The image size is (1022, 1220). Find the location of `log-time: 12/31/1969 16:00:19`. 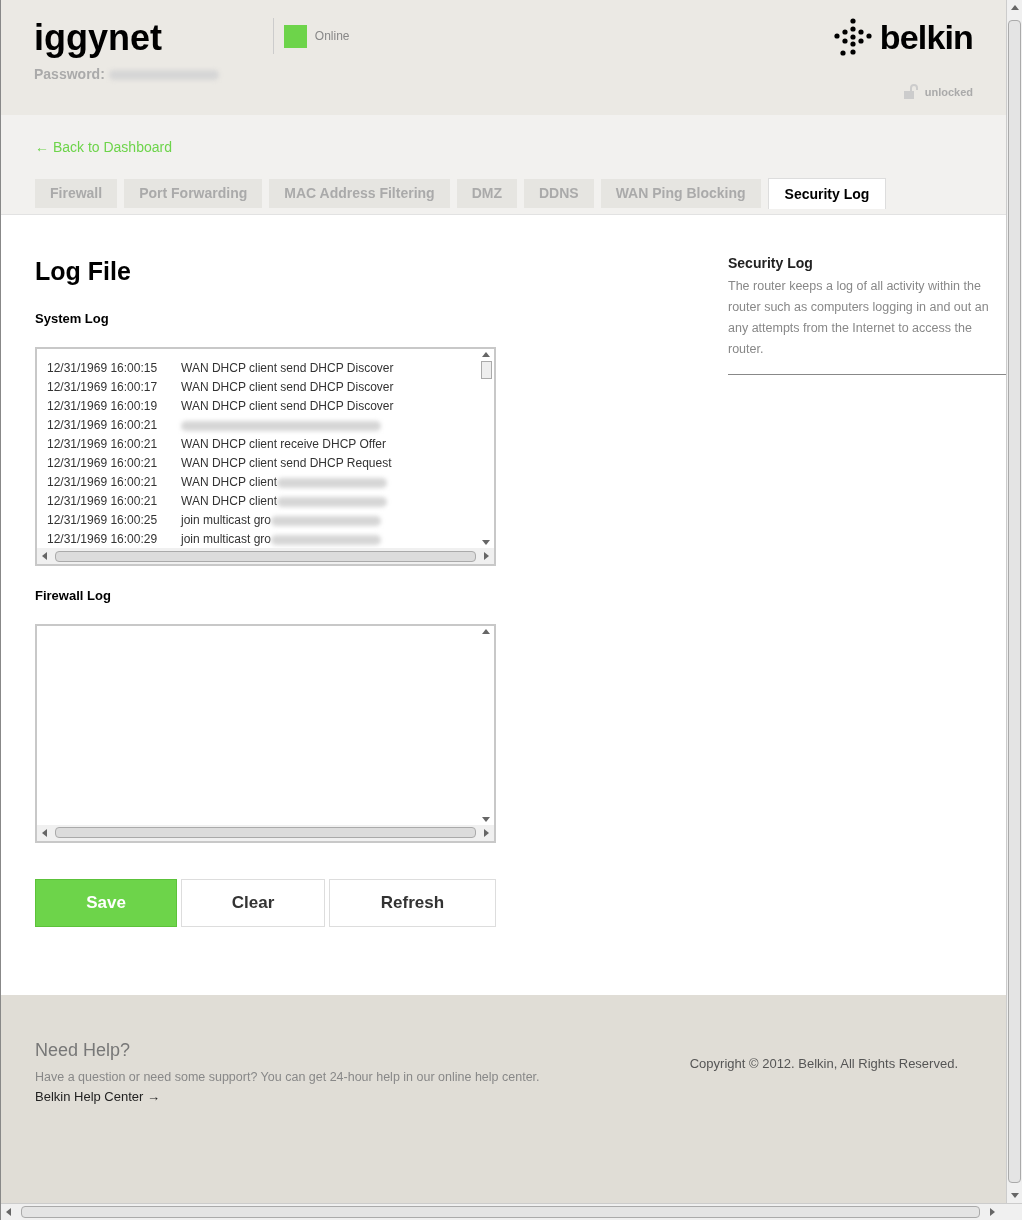

log-time: 12/31/1969 16:00:19 is located at coordinates (103, 406).